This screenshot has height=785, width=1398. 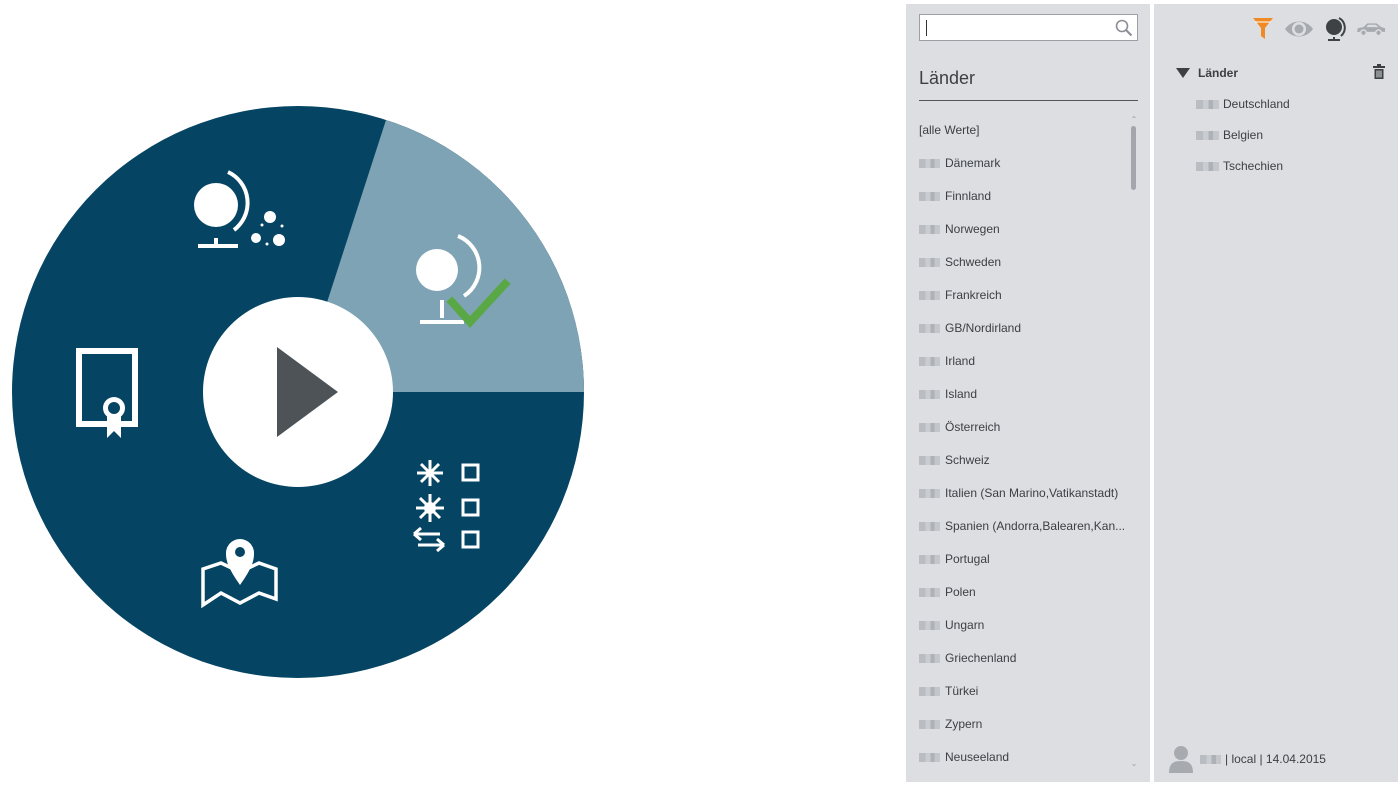 I want to click on filter-icon, so click(x=1263, y=28).